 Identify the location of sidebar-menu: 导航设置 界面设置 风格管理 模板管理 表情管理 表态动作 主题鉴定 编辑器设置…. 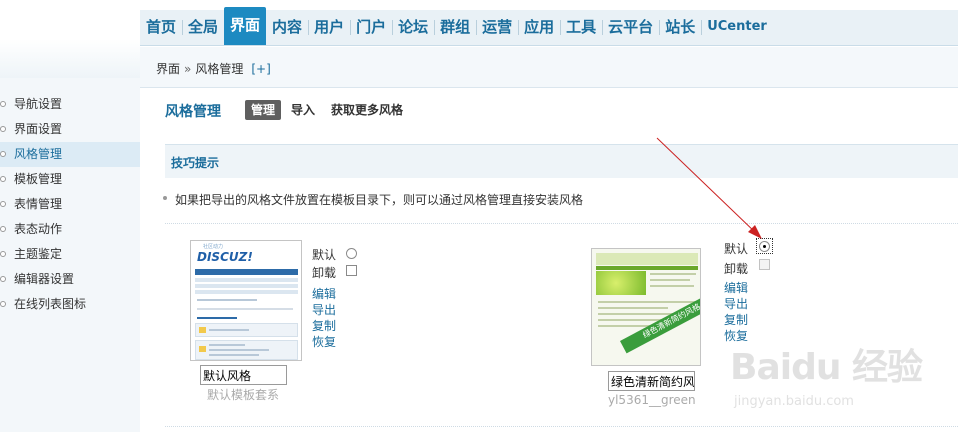
(70, 204).